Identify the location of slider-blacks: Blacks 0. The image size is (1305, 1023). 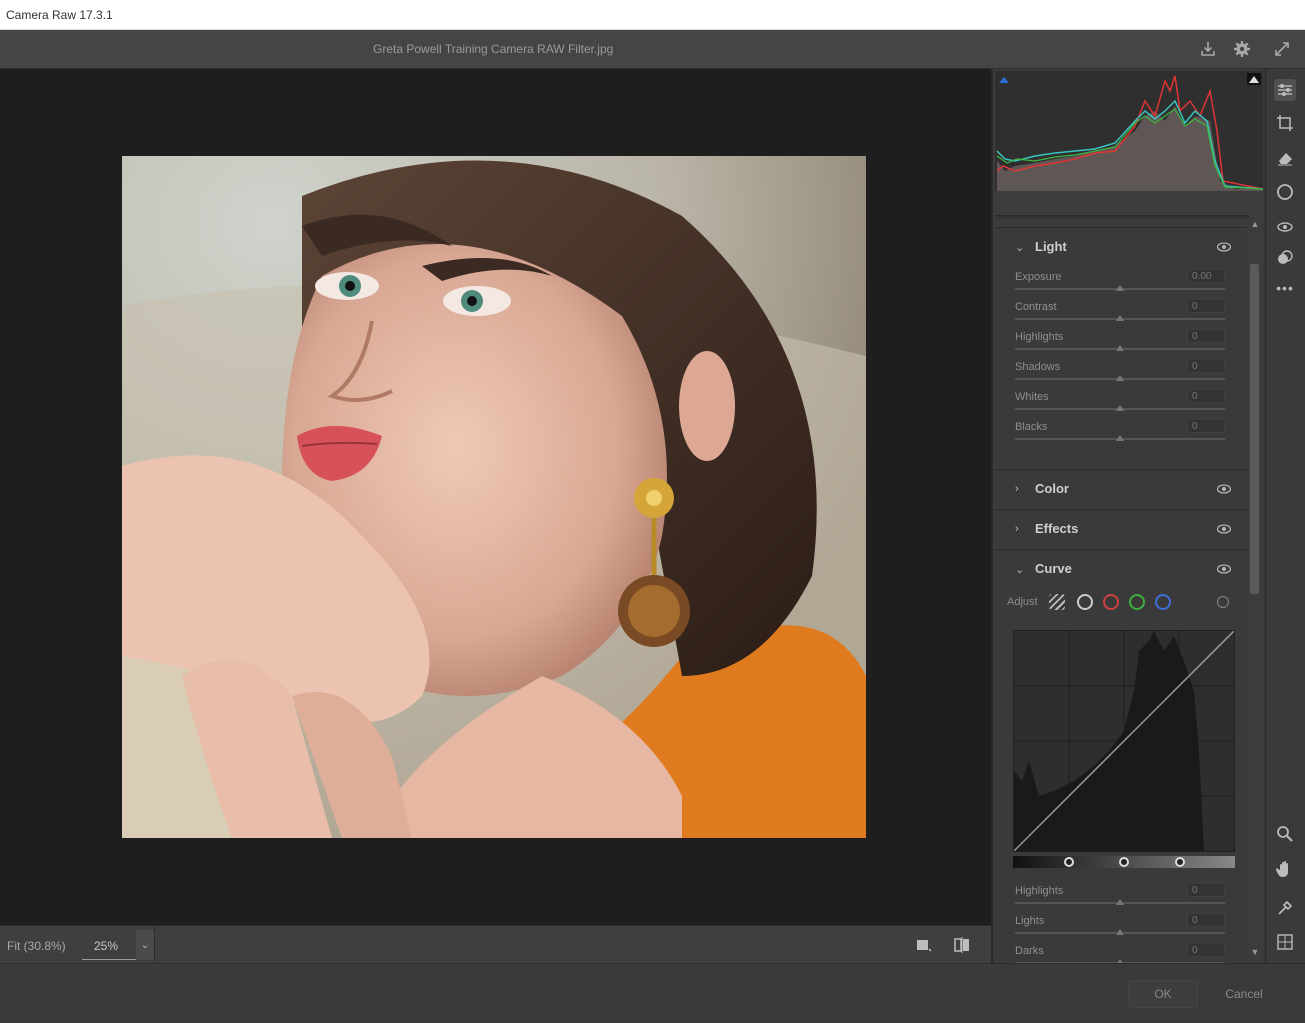
(1121, 431).